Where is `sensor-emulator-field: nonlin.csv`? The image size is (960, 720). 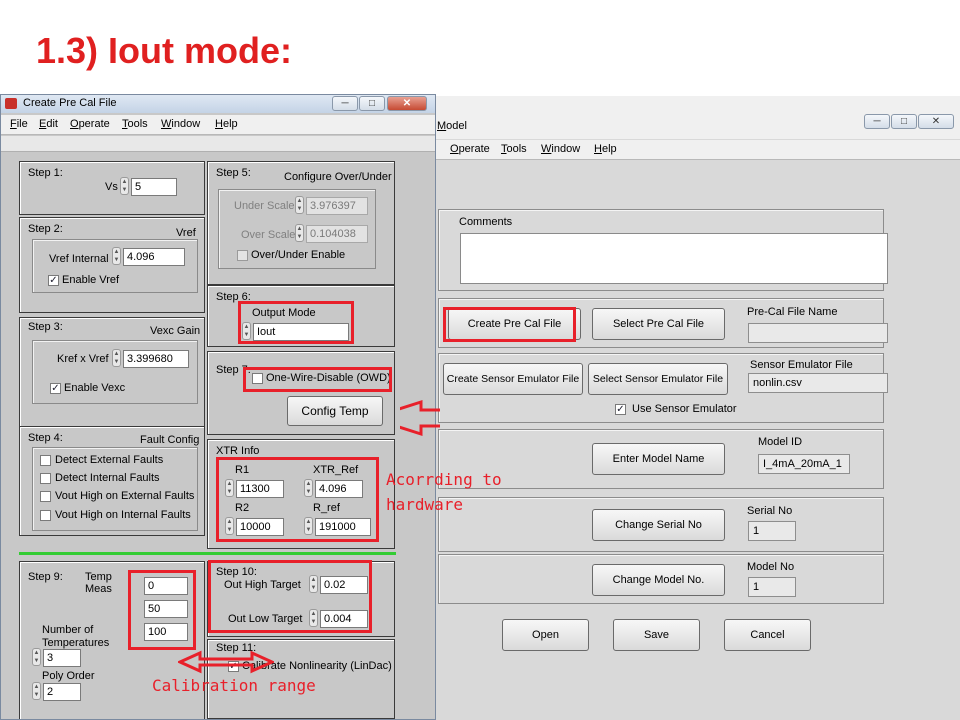 sensor-emulator-field: nonlin.csv is located at coordinates (818, 383).